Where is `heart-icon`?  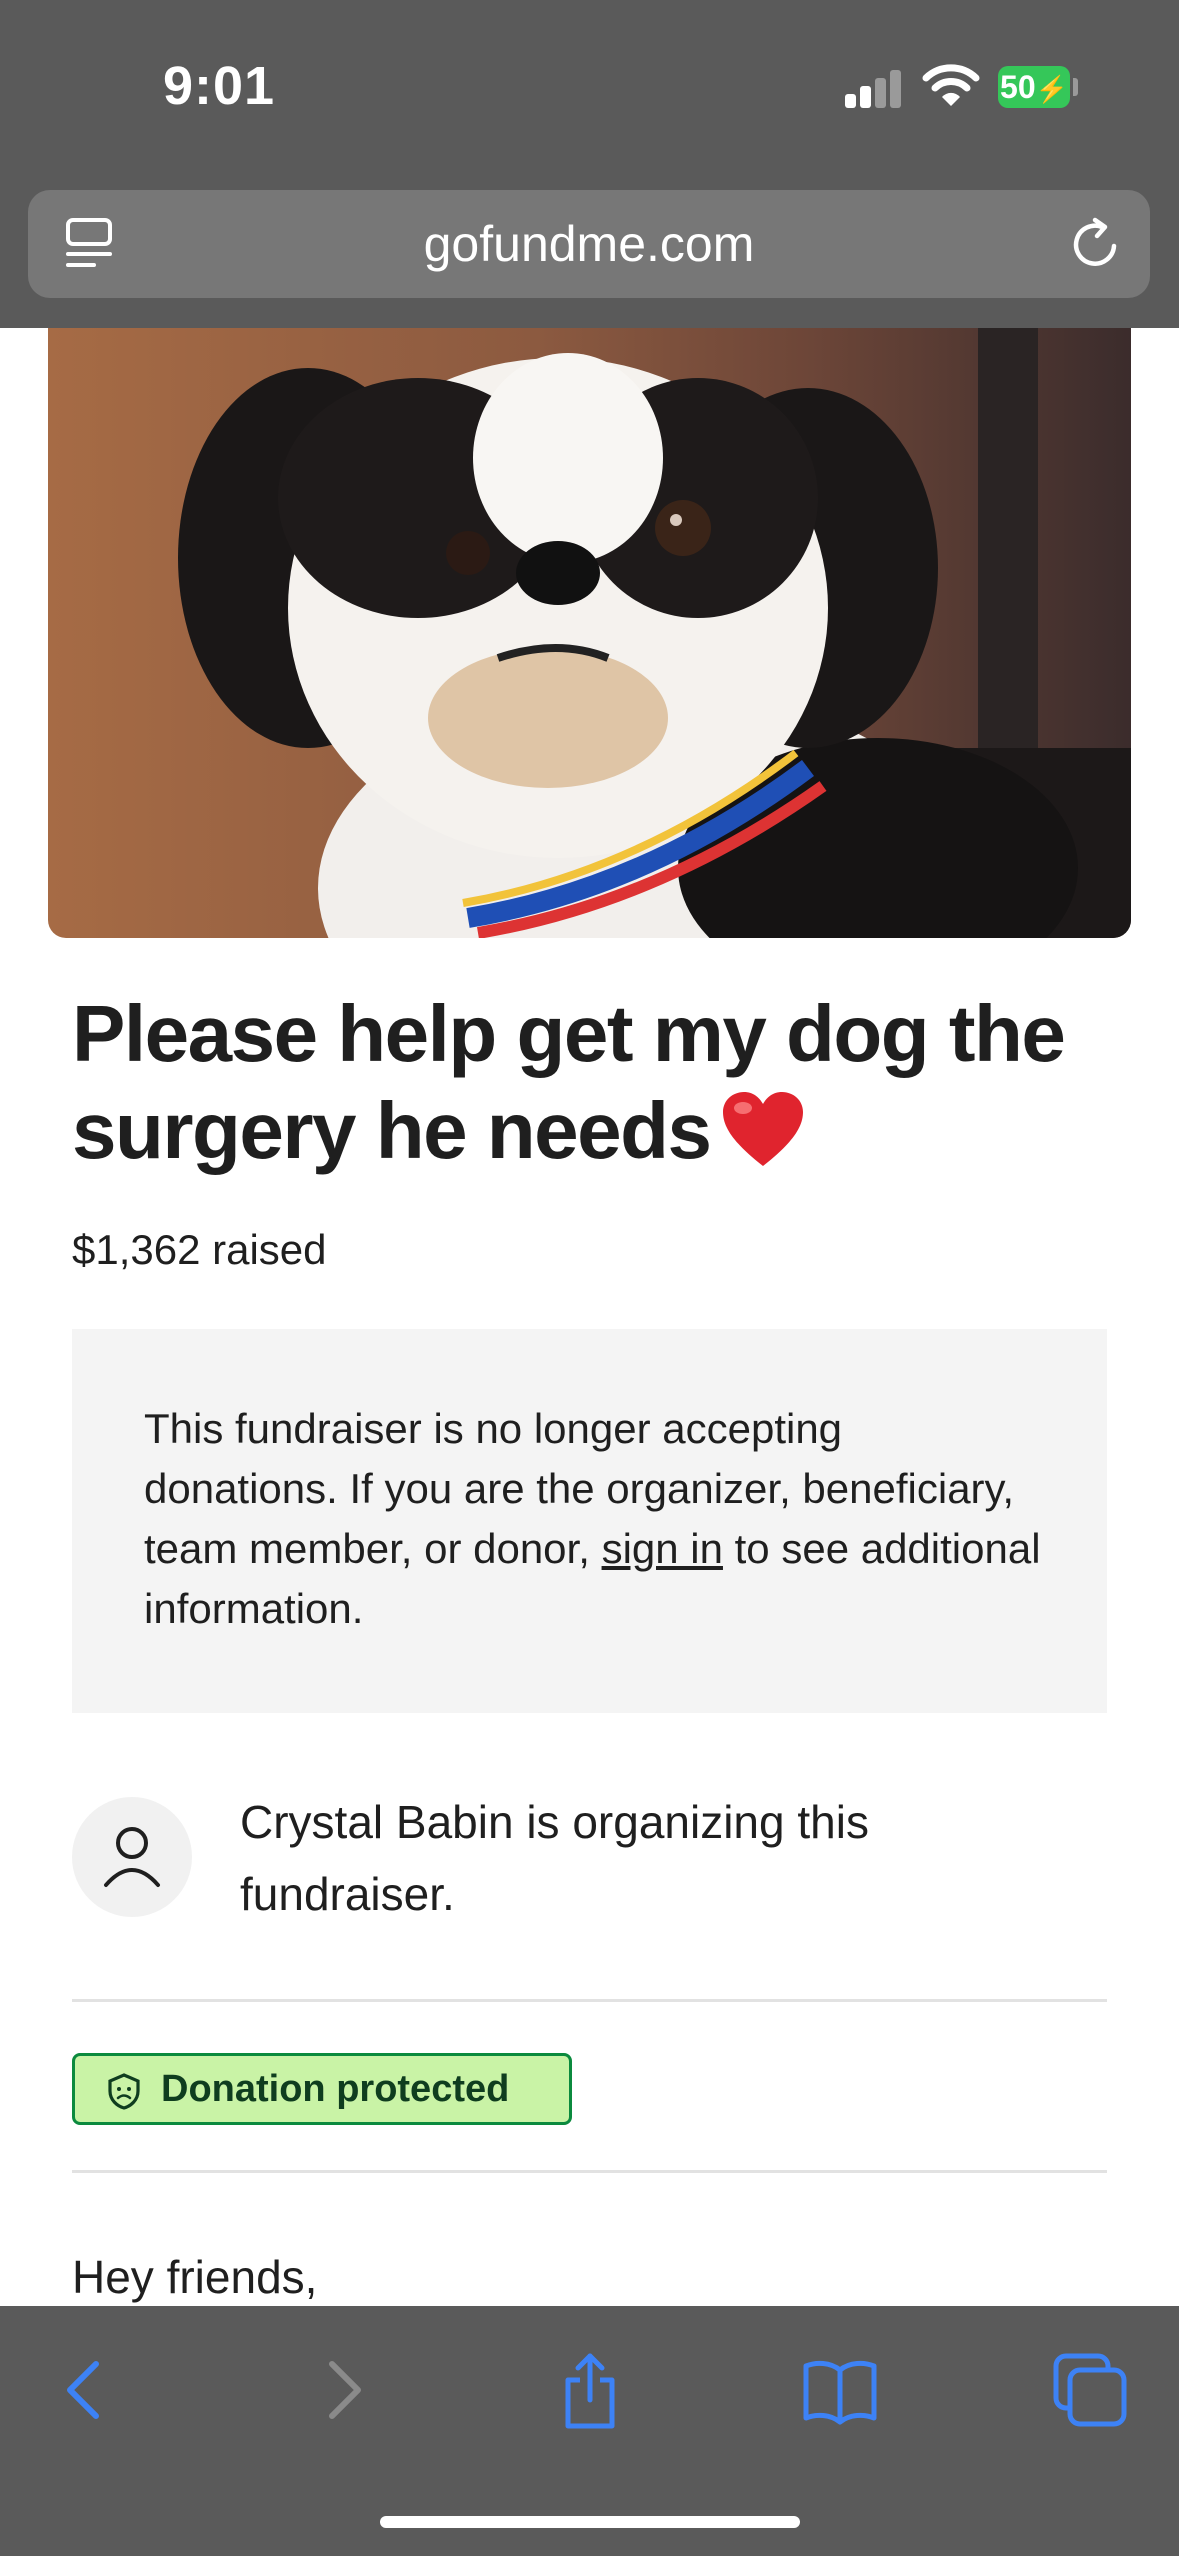
heart-icon is located at coordinates (763, 1130).